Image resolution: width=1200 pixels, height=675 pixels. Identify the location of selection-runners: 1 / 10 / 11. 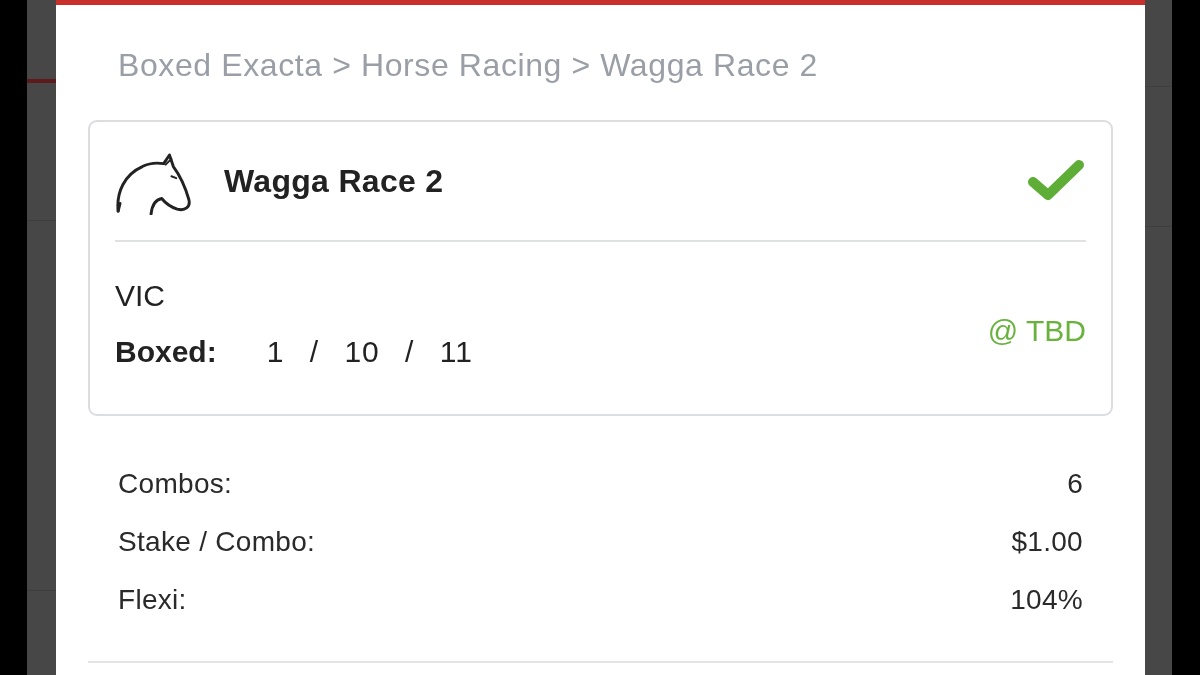
(369, 352).